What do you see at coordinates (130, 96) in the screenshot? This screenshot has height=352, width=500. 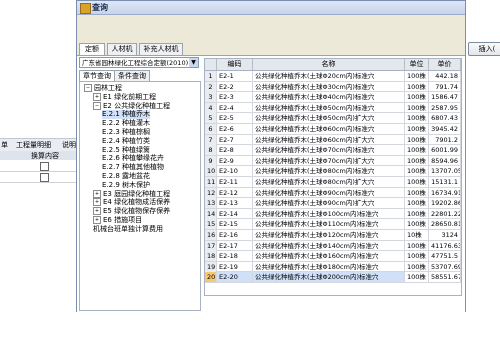 I see `tree-node-label: E1 绿化前期工程` at bounding box center [130, 96].